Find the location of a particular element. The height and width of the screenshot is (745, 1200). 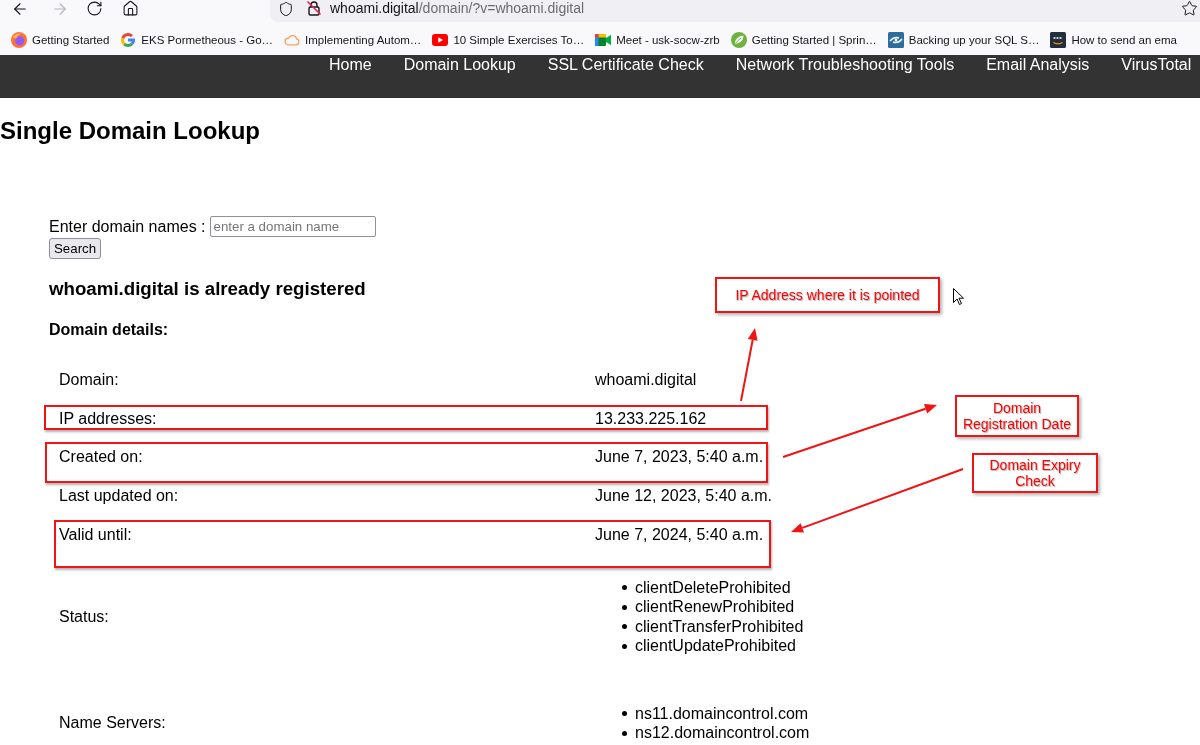

section-heading: Domain details: is located at coordinates (109, 330).